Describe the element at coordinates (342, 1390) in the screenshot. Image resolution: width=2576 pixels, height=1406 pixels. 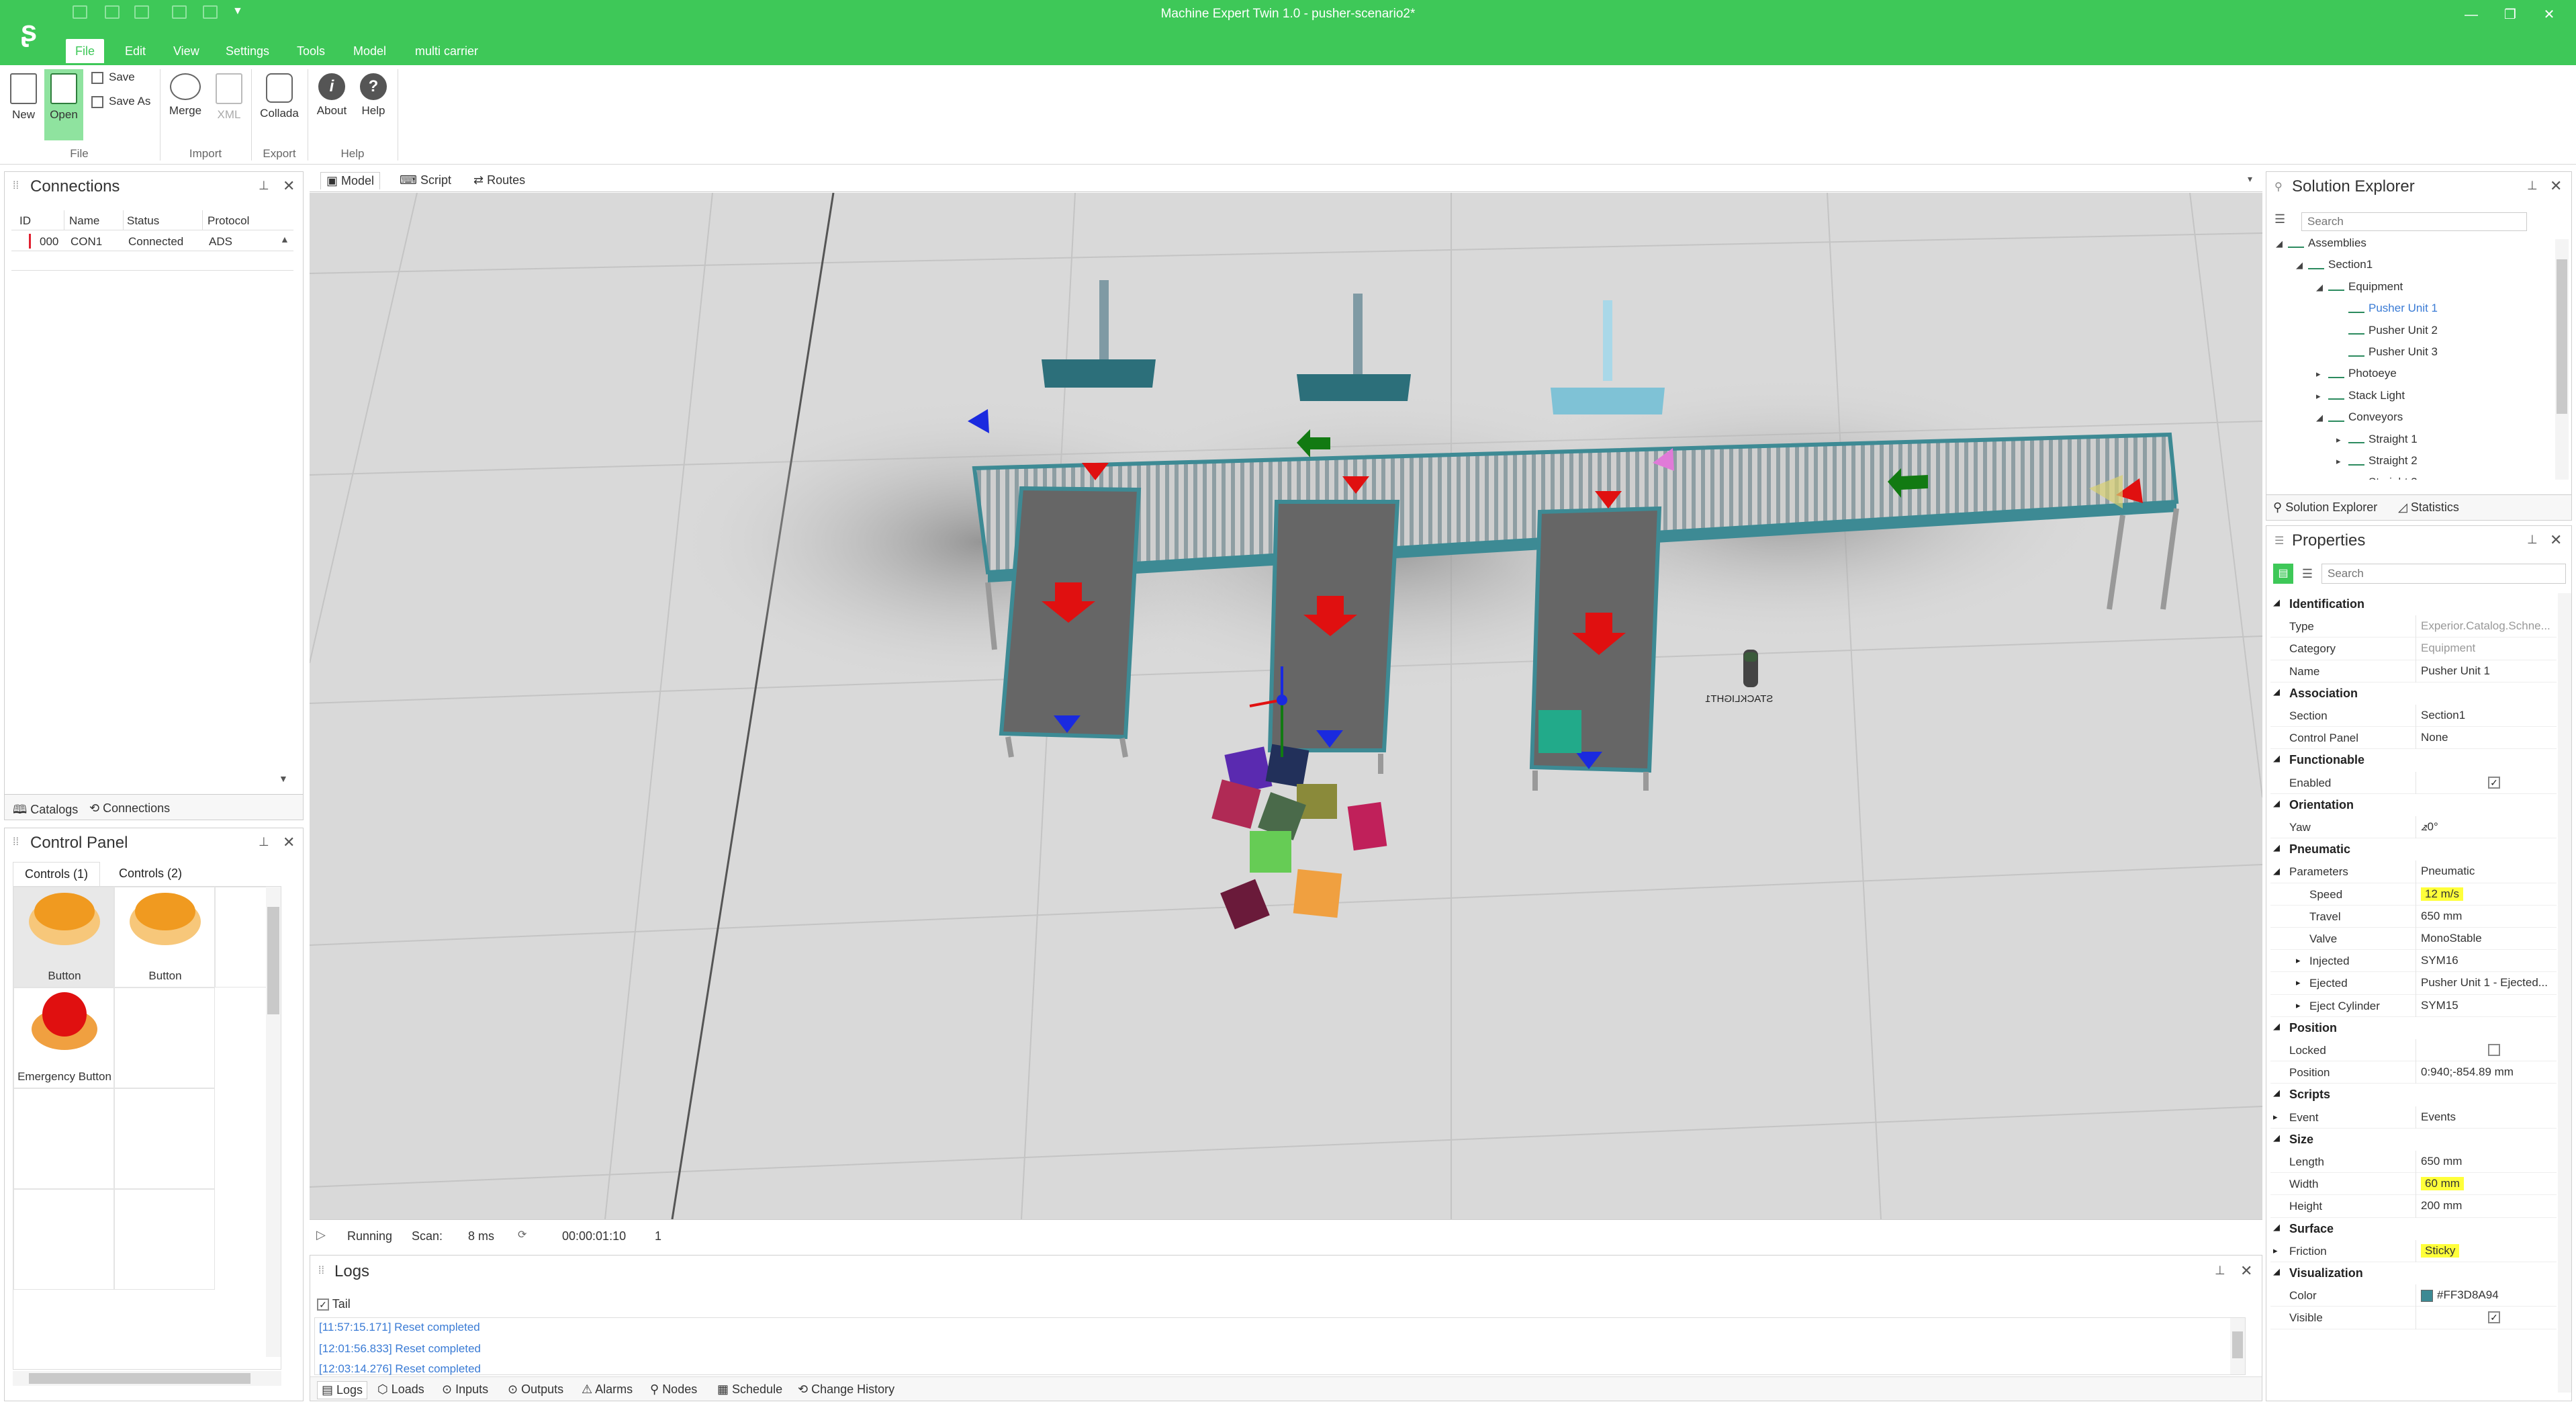
I see `tab-logs: ▤ Logs` at that location.